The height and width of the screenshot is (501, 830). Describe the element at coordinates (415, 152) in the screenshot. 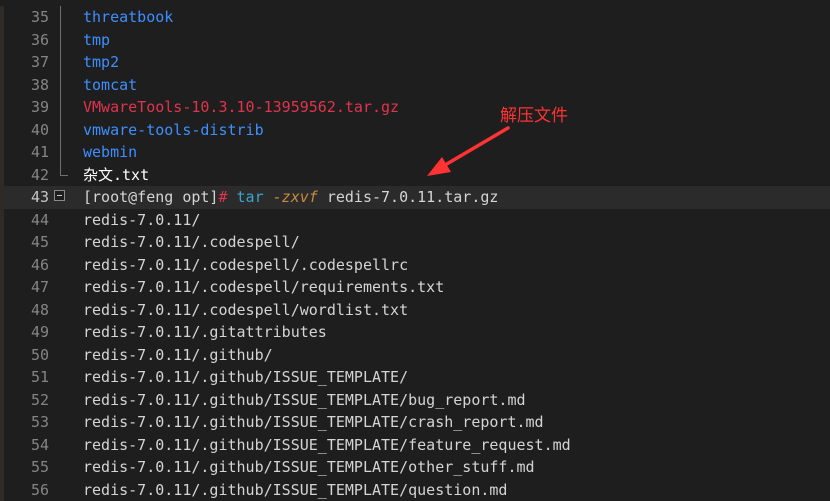

I see `code-line: 41 webmin` at that location.